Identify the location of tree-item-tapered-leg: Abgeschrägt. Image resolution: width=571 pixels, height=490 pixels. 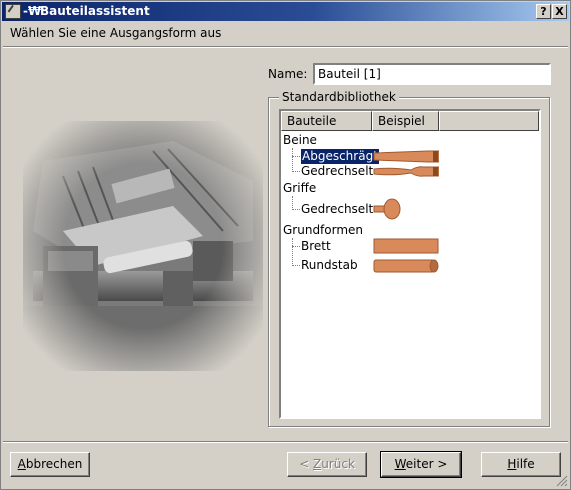
(340, 156).